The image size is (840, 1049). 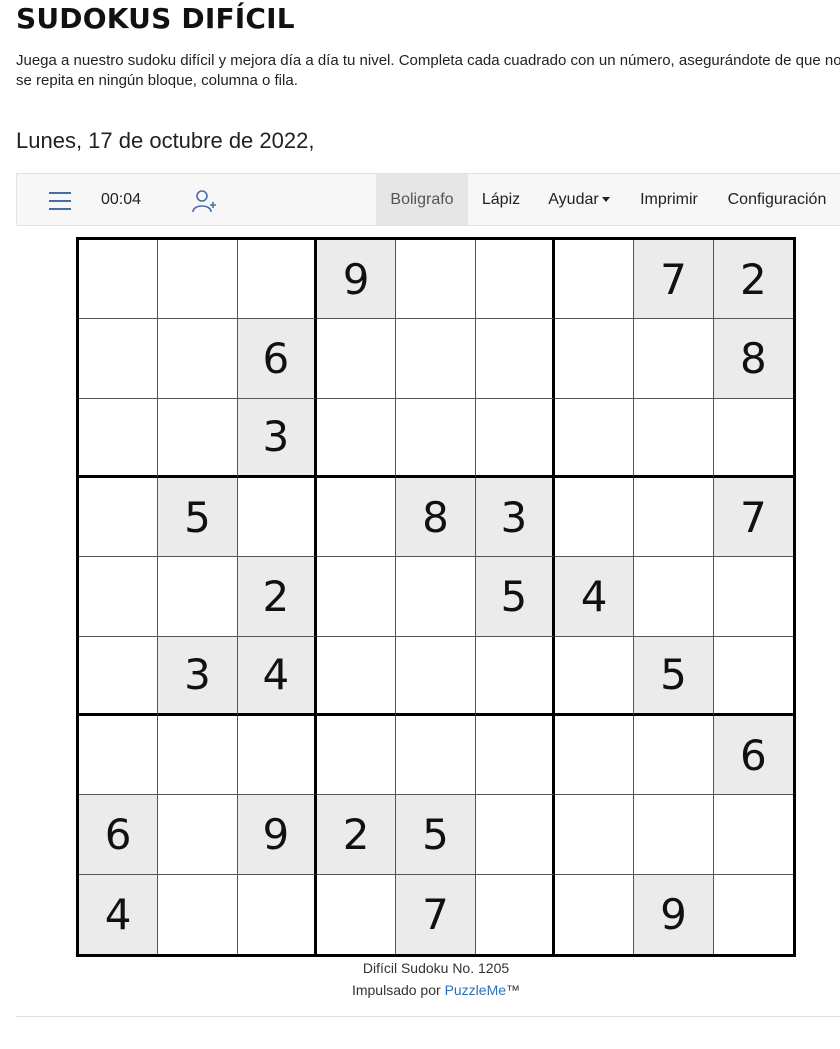 What do you see at coordinates (475, 990) in the screenshot?
I see `puzzleme-link: PuzzleMe` at bounding box center [475, 990].